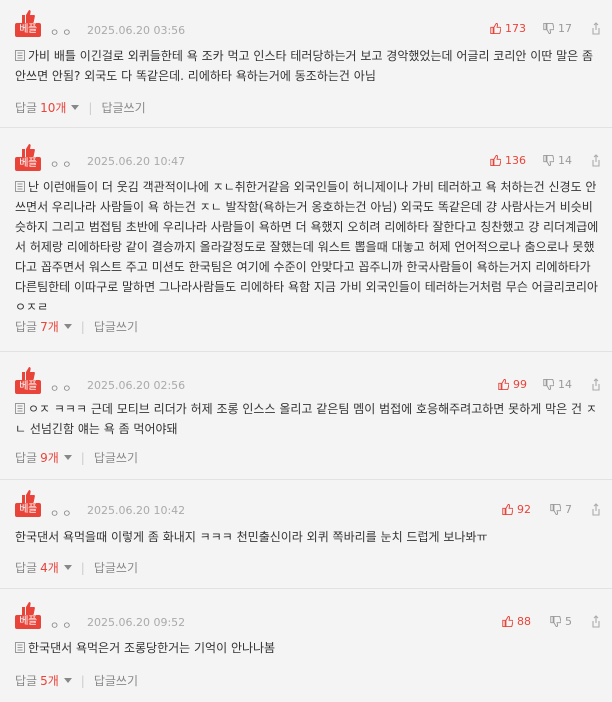 The width and height of the screenshot is (612, 702). I want to click on downvote-count: 7, so click(568, 509).